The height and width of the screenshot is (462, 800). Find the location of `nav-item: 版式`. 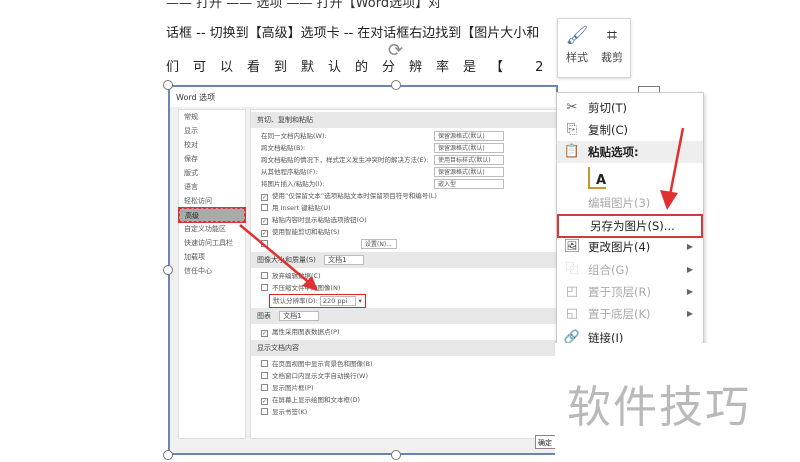

nav-item: 版式 is located at coordinates (212, 173).